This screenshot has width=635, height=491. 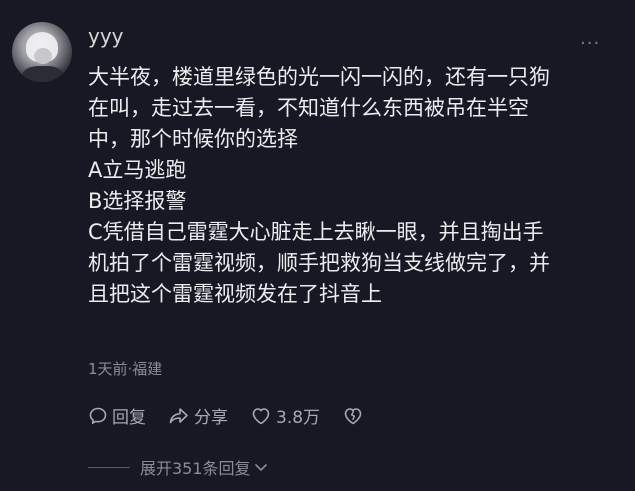 I want to click on more-dots-icon: ···, so click(x=590, y=43).